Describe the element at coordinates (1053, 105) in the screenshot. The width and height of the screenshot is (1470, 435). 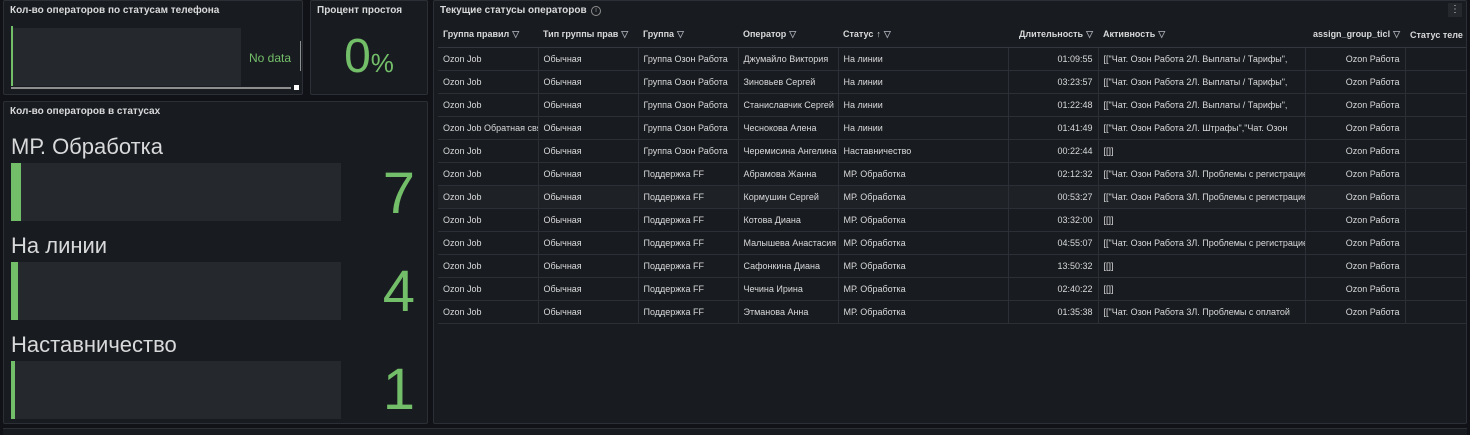
I see `table-cell: 01:22:48` at that location.